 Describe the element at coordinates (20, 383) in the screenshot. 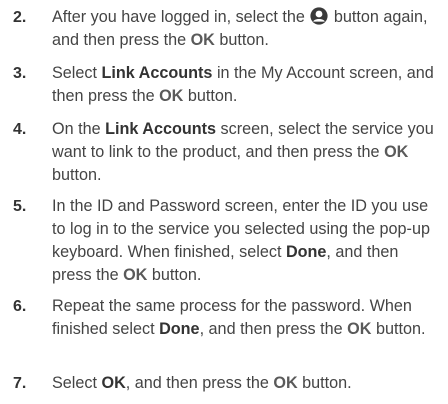

I see `step-number: 7.` at that location.